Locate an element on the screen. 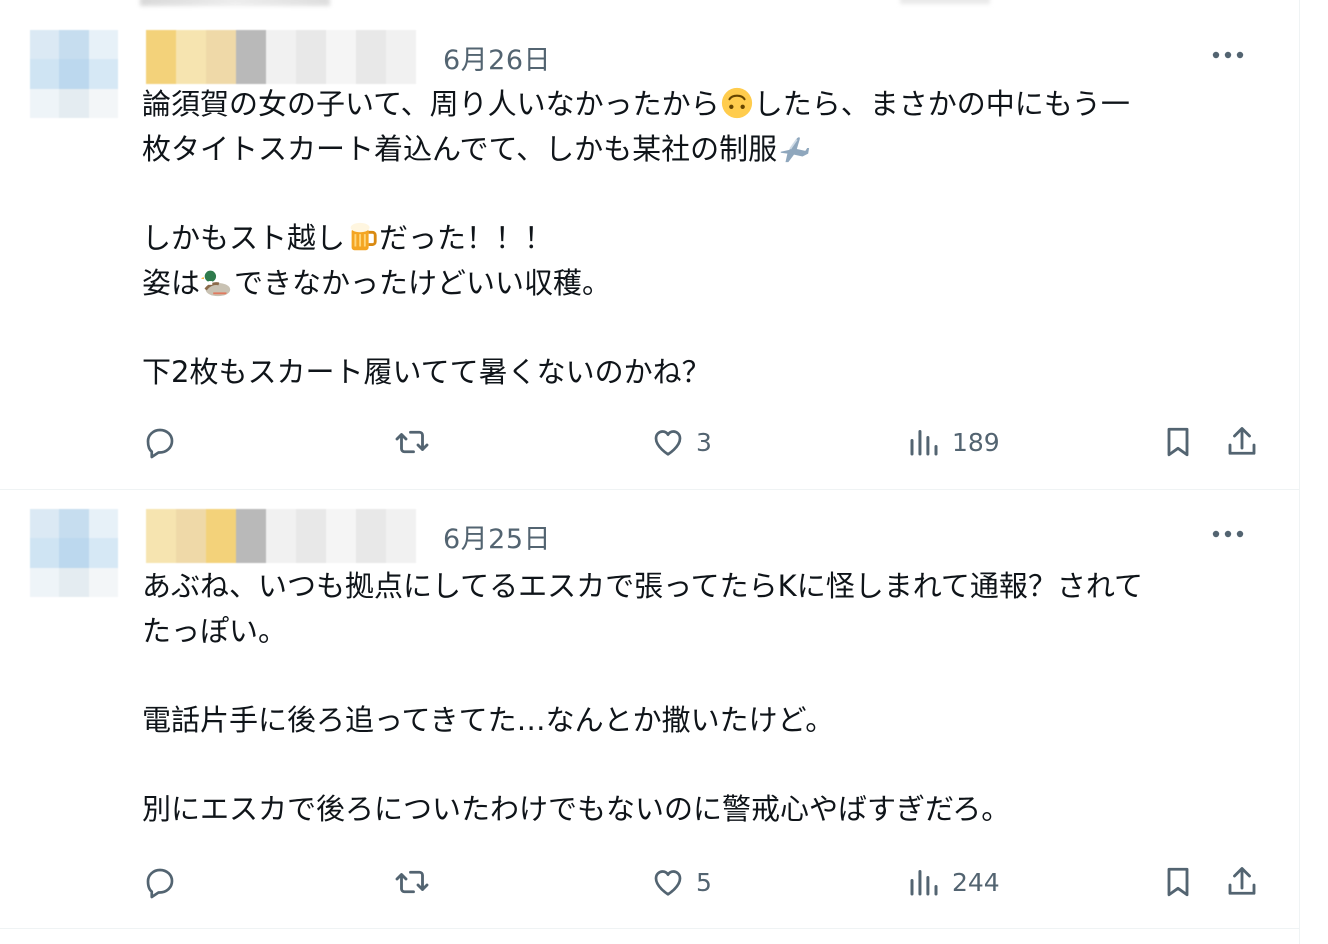  text-segment: したら、まさかの中にもう一 is located at coordinates (941, 104).